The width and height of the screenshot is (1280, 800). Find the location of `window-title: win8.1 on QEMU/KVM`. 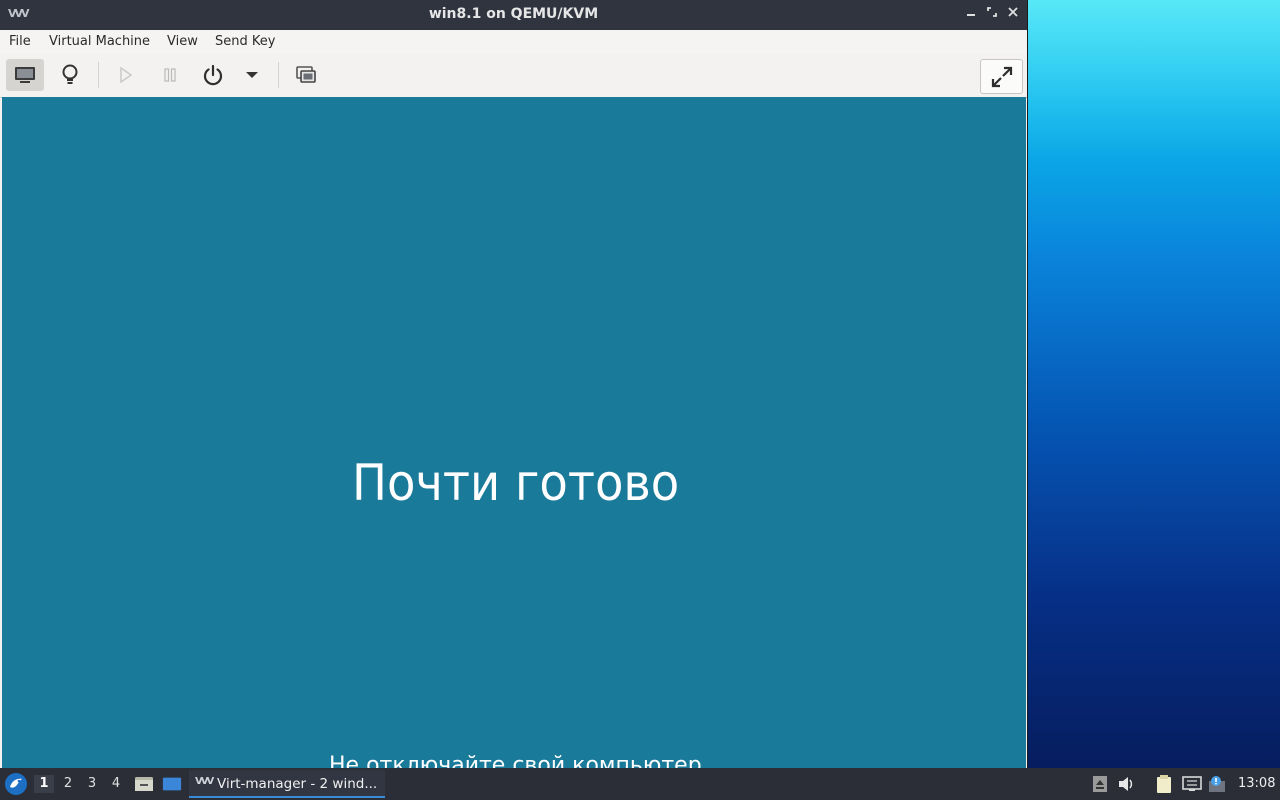

window-title: win8.1 on QEMU/KVM is located at coordinates (513, 14).